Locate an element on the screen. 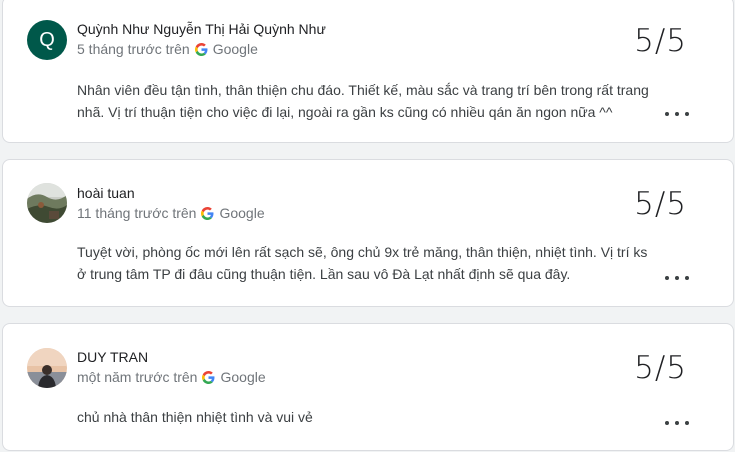 Image resolution: width=735 pixels, height=452 pixels. reviewer-name: Quỳnh Như Nguyễn Thị Hải Quỳnh Như is located at coordinates (201, 29).